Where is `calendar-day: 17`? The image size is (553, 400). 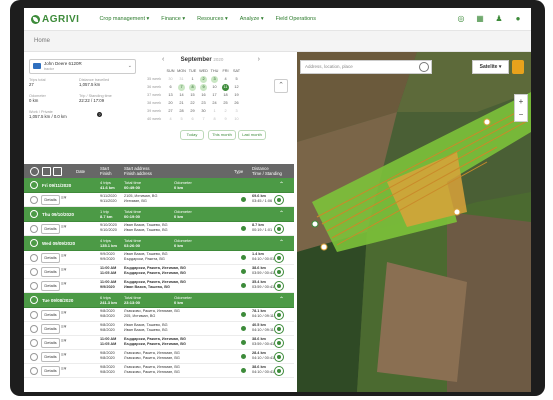
calendar-day: 17 is located at coordinates (214, 95).